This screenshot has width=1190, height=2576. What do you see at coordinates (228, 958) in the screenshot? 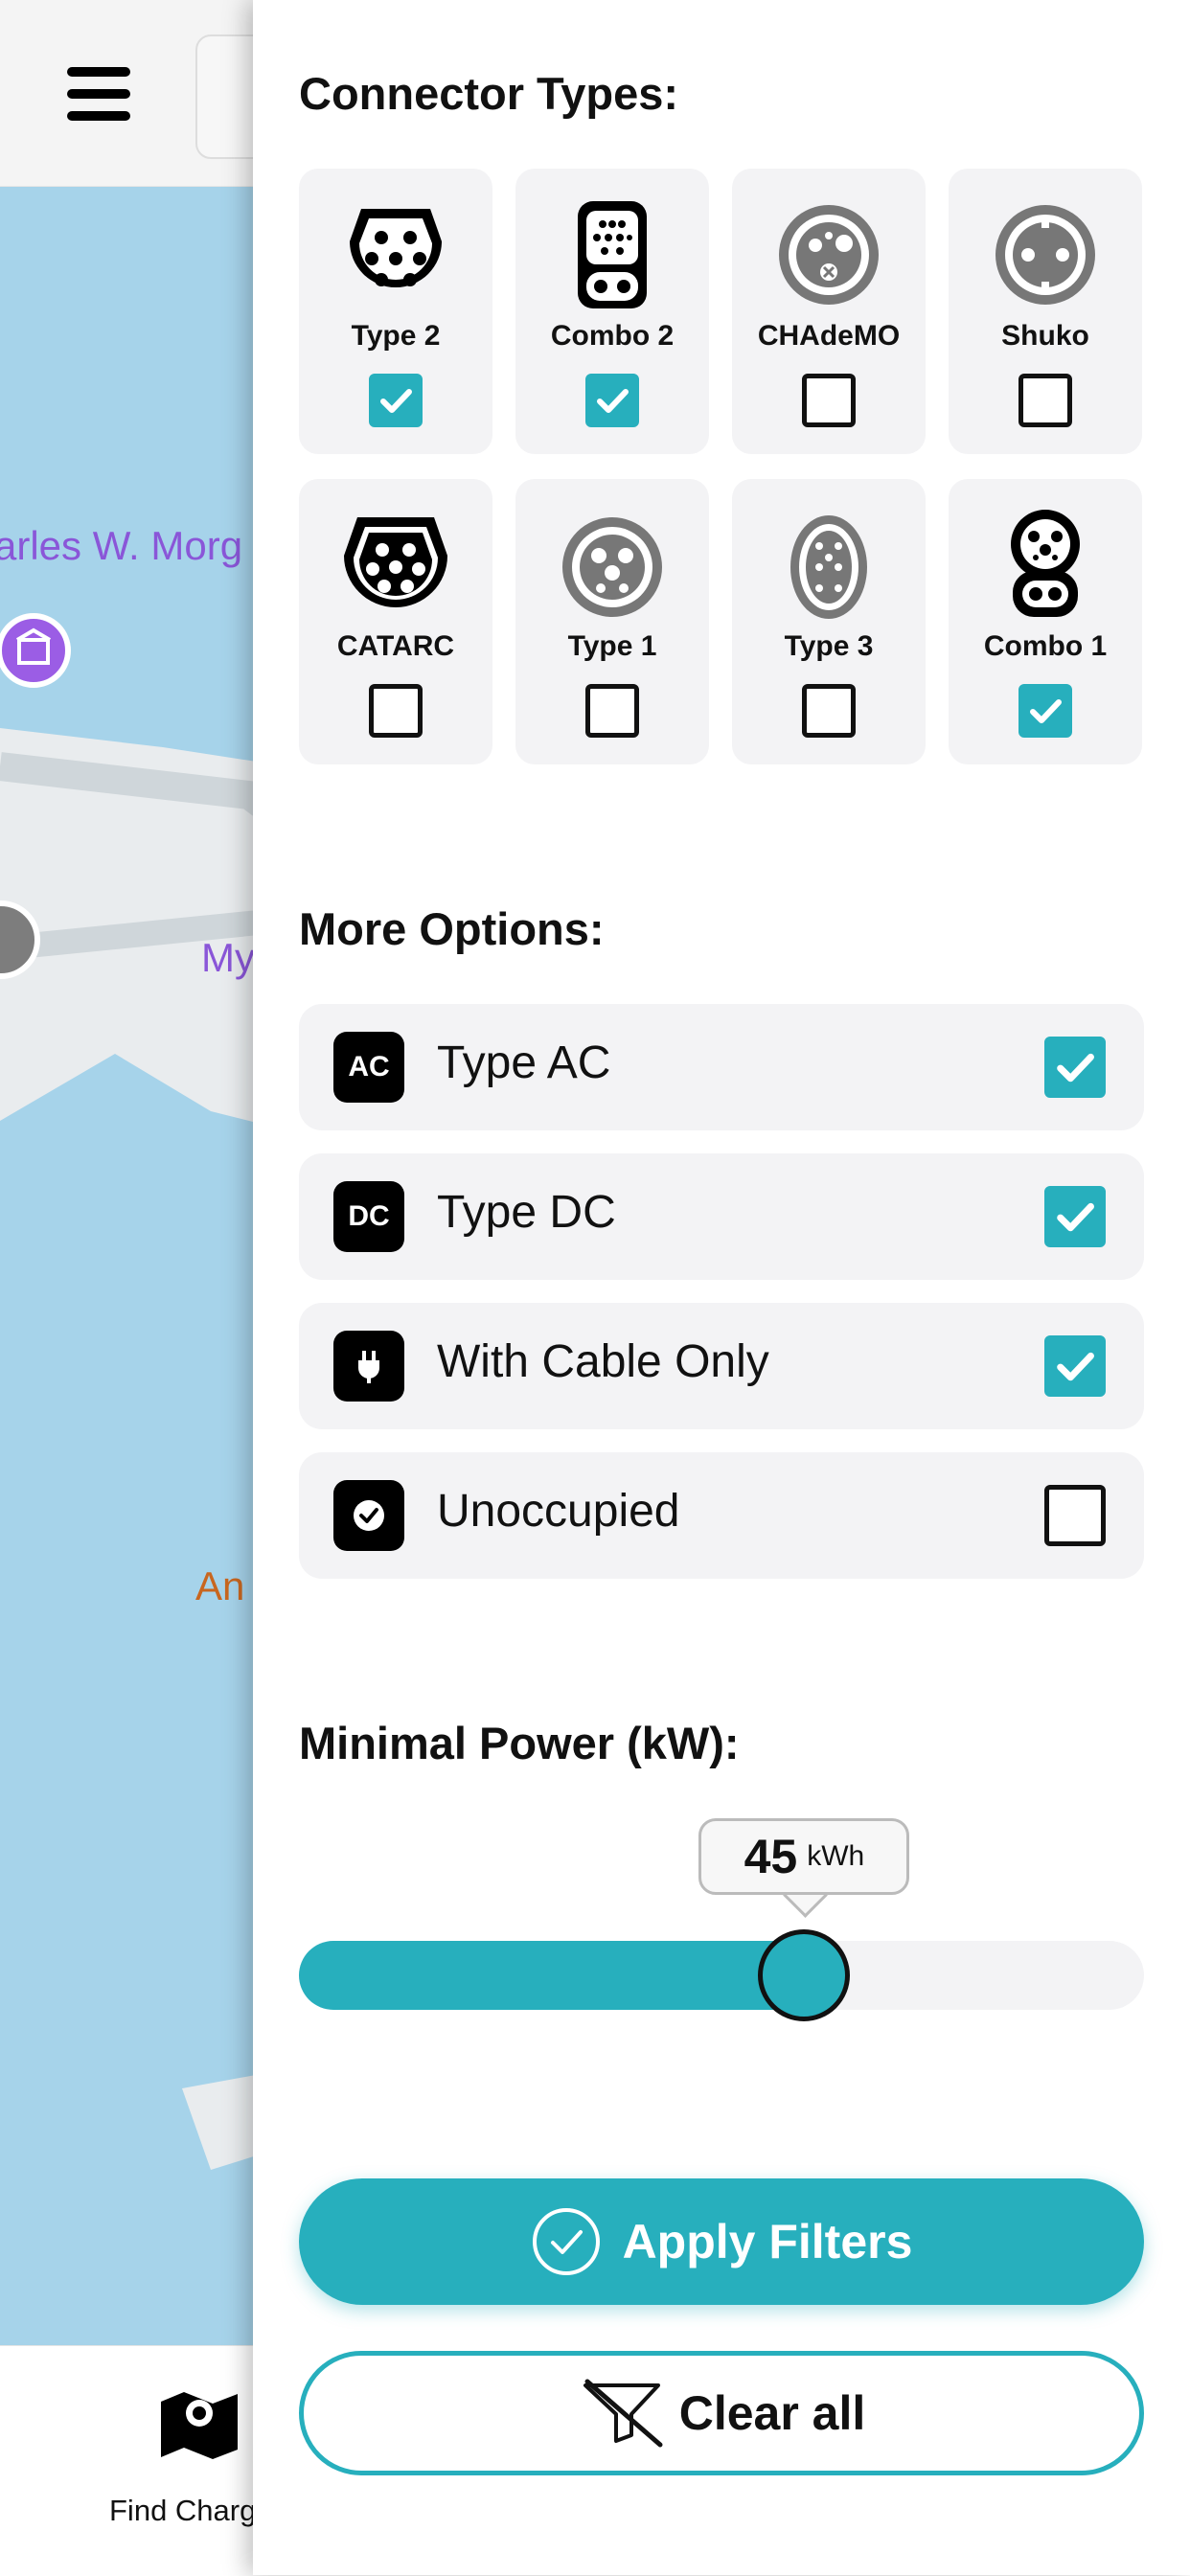
I see `map-label-mystic: My` at bounding box center [228, 958].